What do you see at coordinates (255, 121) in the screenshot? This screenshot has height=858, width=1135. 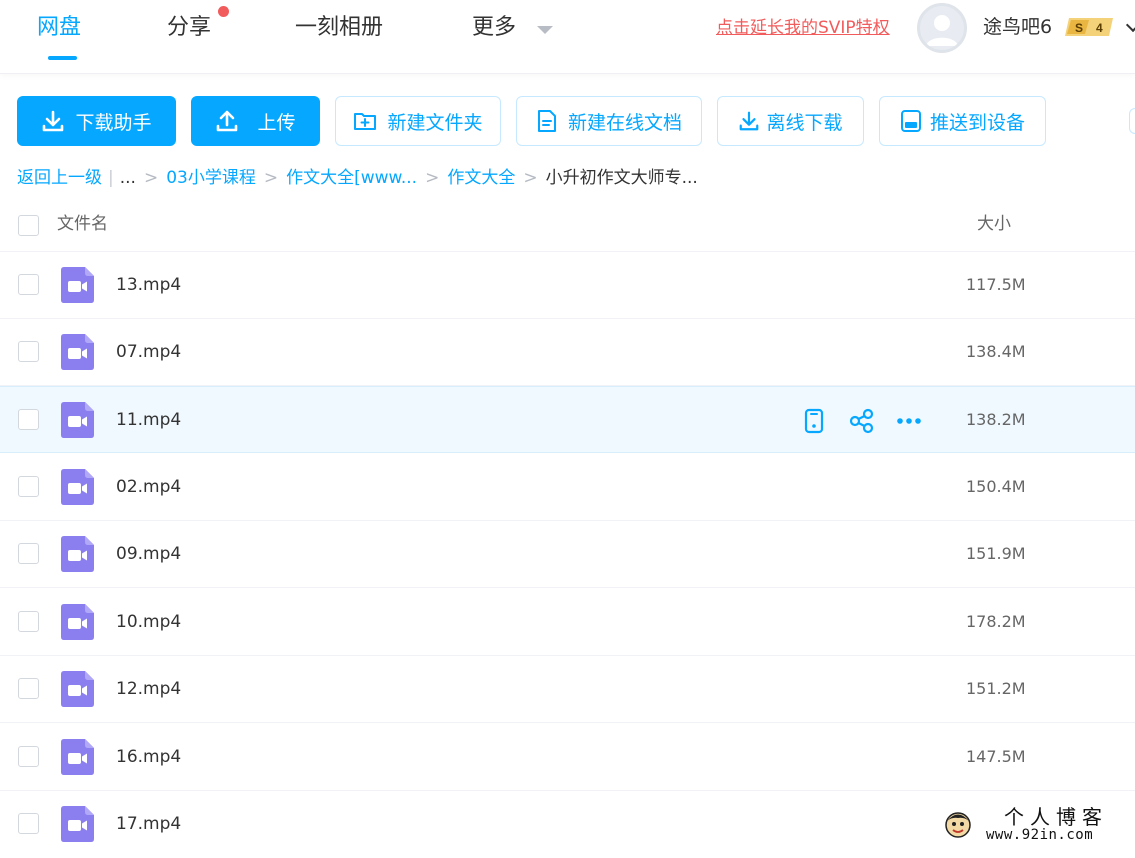 I see `upload-button: 上传` at bounding box center [255, 121].